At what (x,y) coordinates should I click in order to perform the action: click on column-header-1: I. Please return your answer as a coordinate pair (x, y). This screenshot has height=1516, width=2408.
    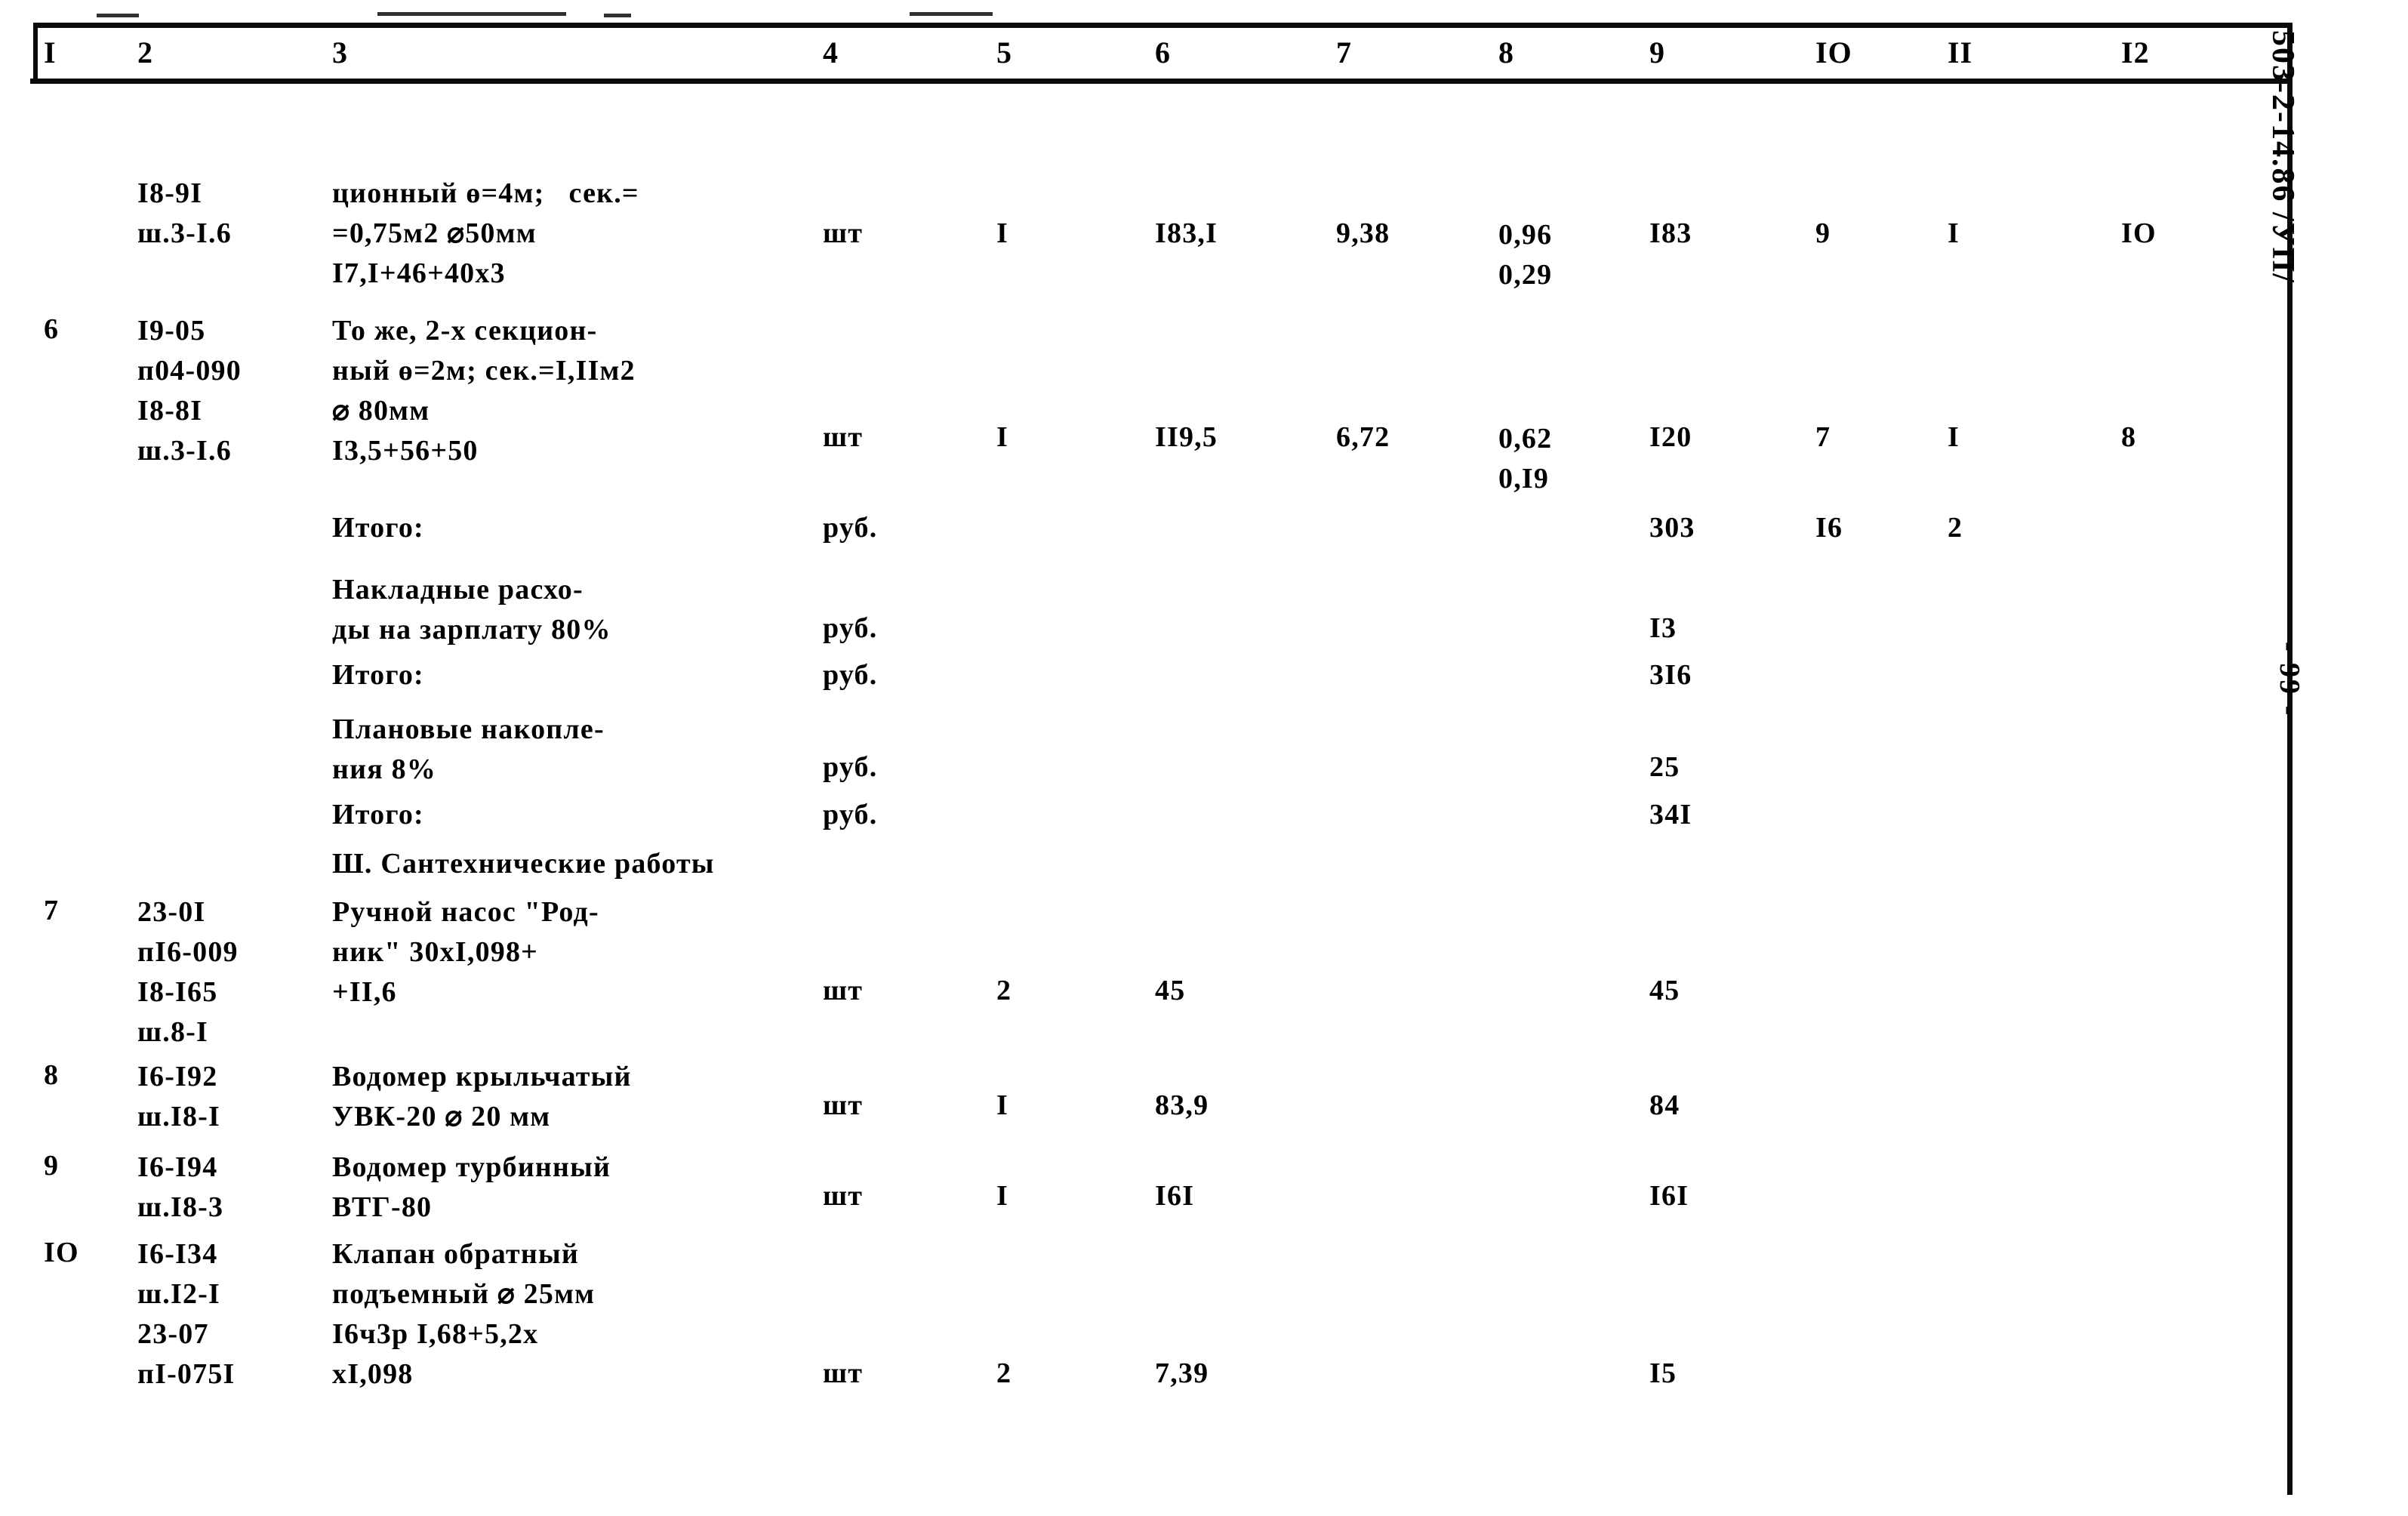
    Looking at the image, I should click on (51, 52).